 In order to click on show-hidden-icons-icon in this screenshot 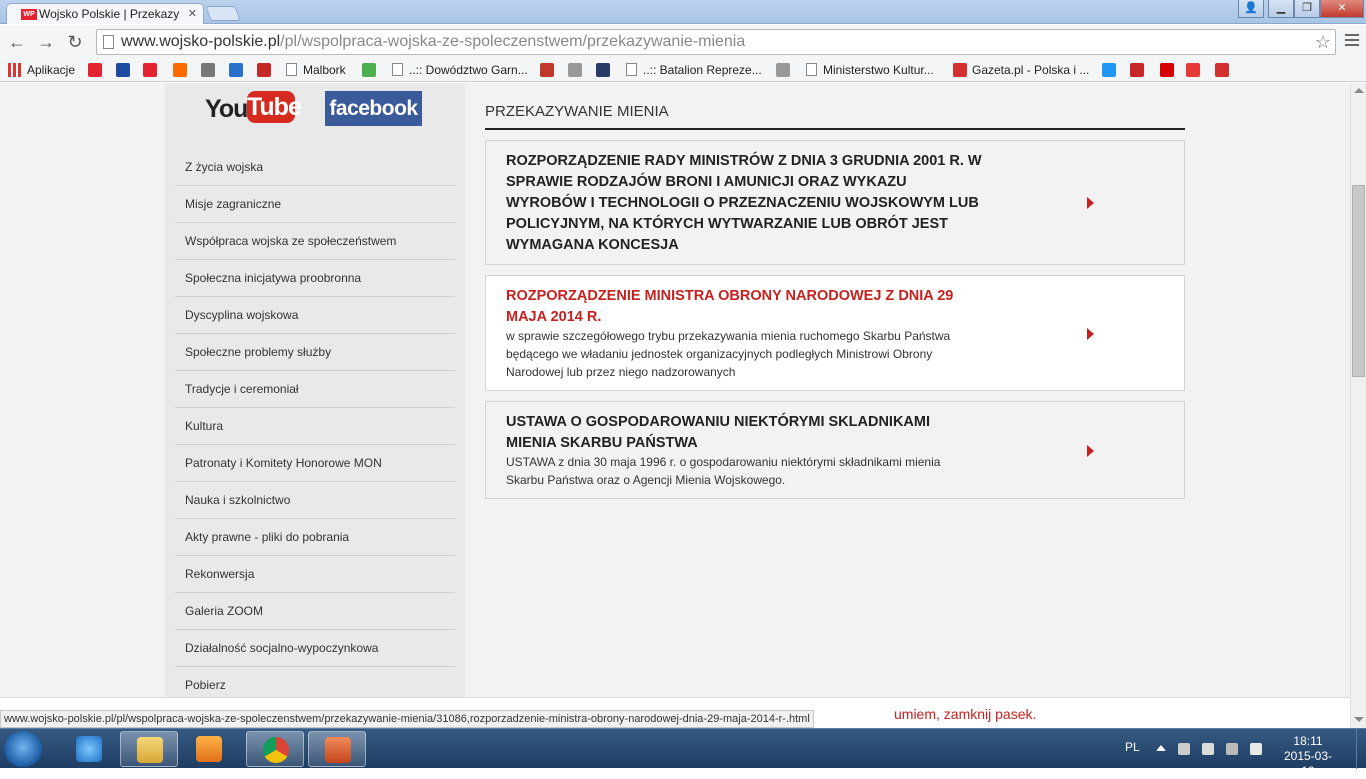, I will do `click(1161, 748)`.